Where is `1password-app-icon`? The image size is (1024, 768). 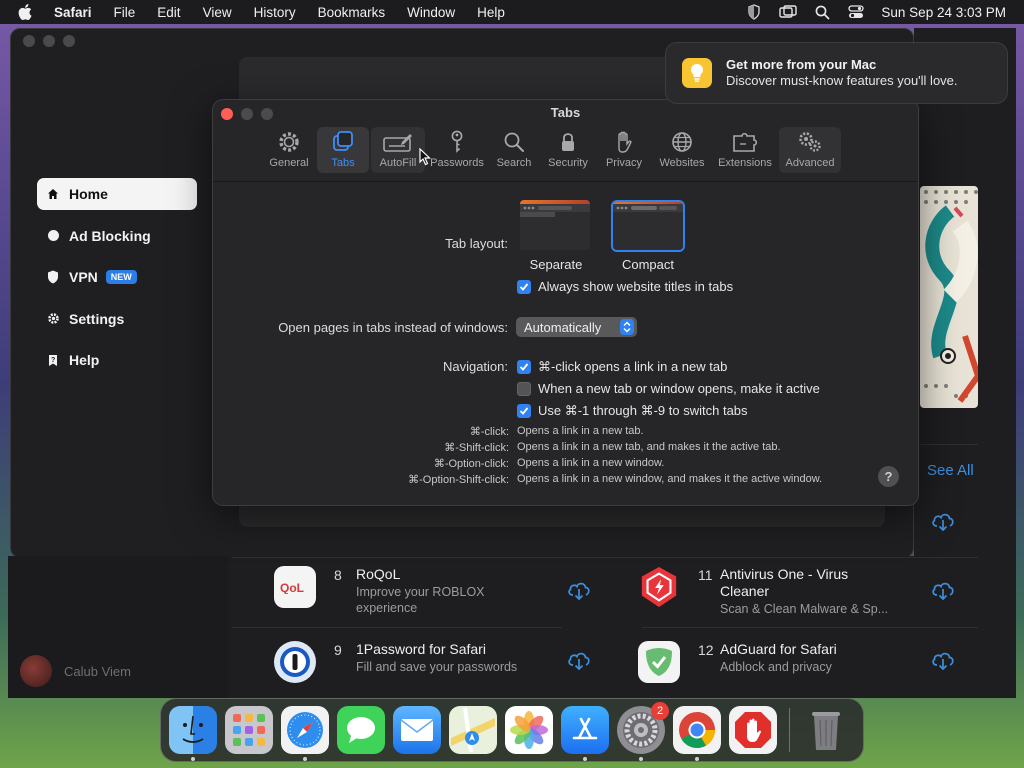 1password-app-icon is located at coordinates (295, 662).